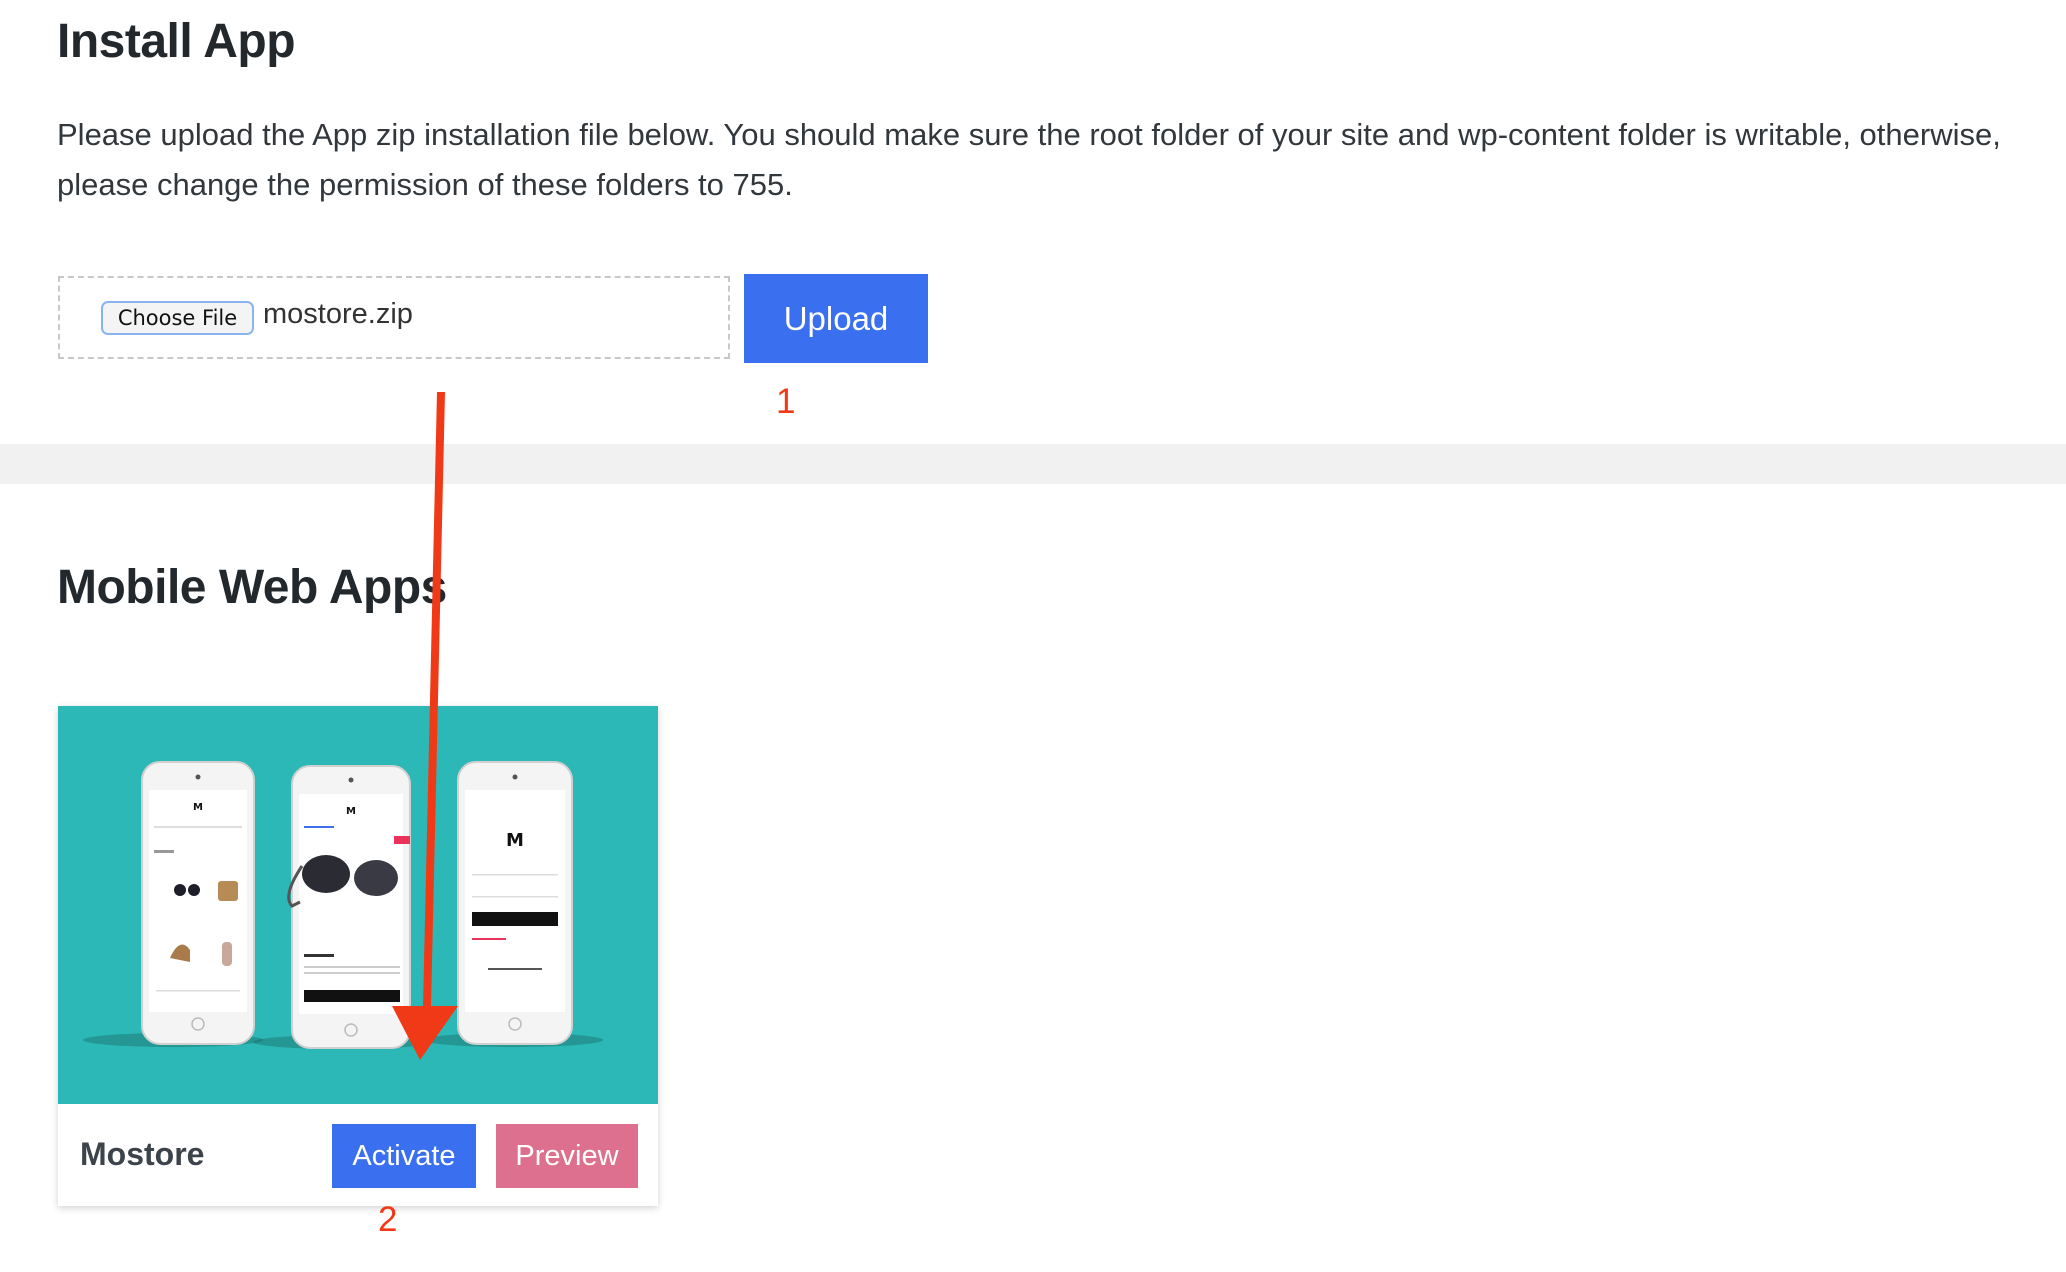 The image size is (2066, 1272). What do you see at coordinates (338, 314) in the screenshot?
I see `selected-file-name: mostore.zip` at bounding box center [338, 314].